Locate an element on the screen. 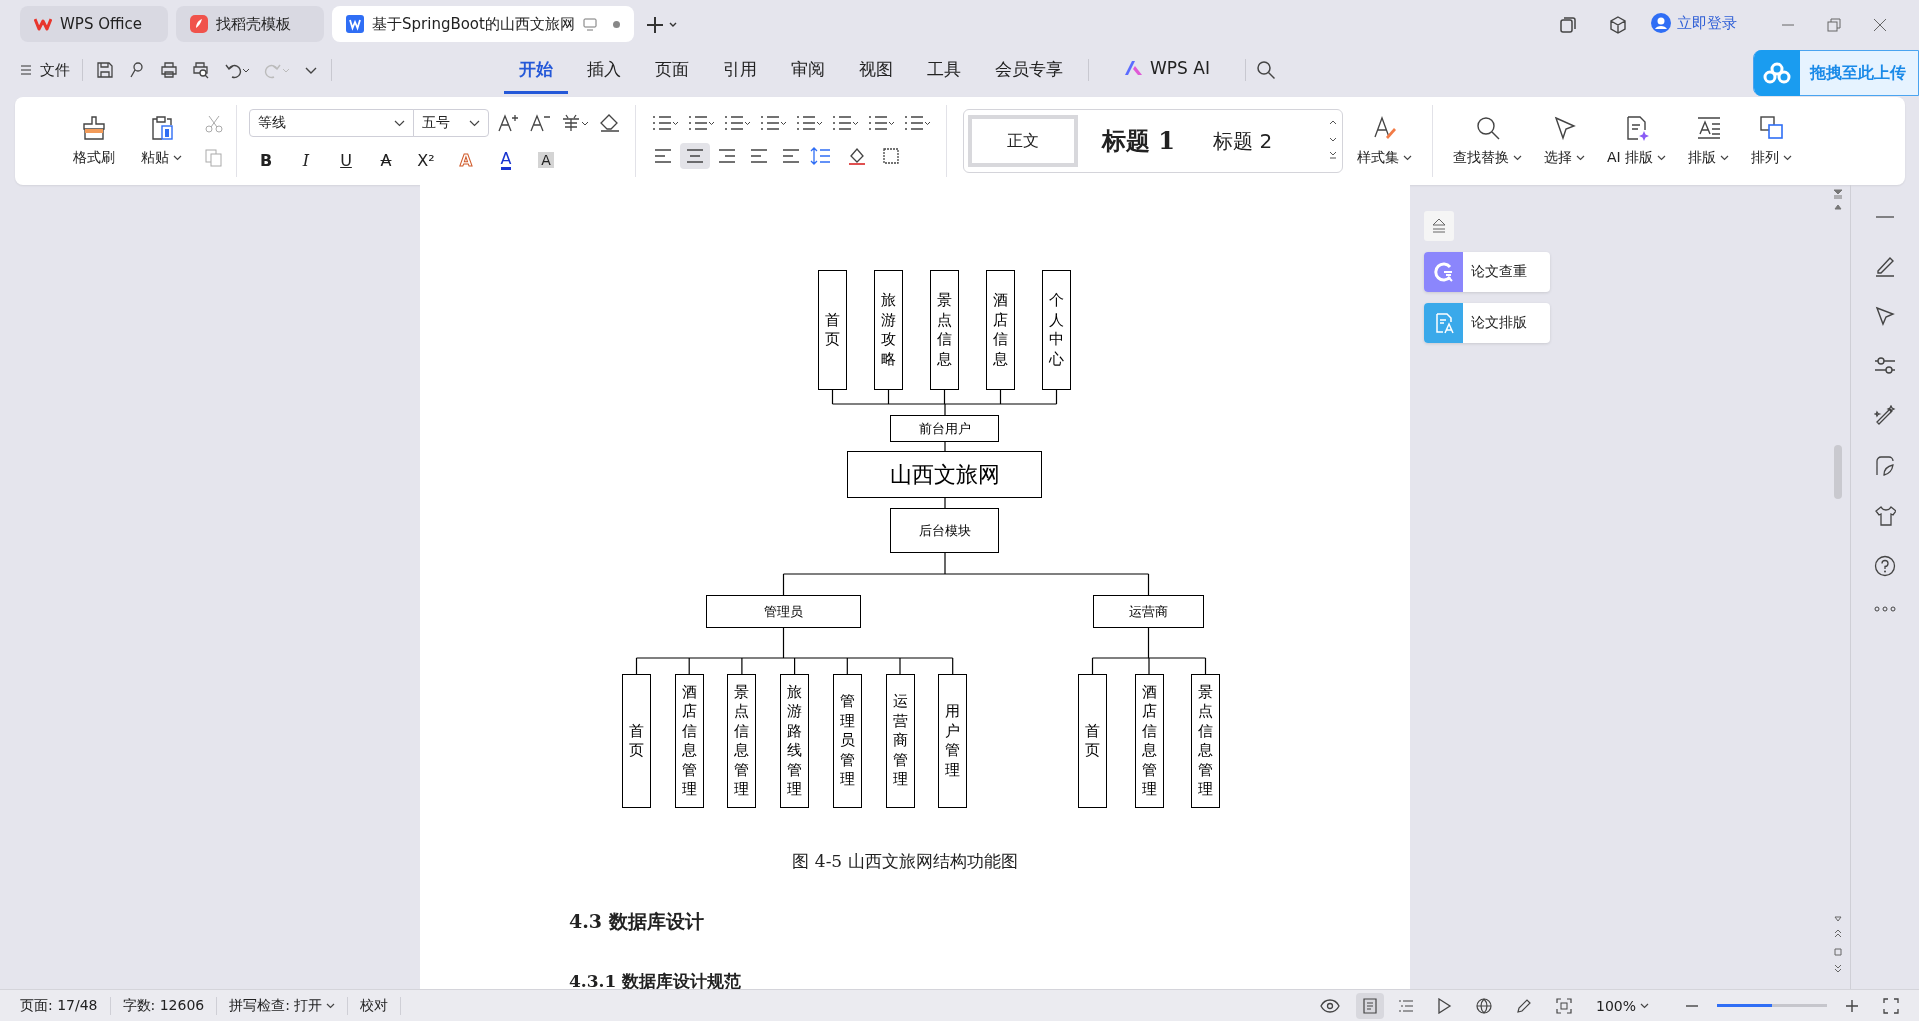 Image resolution: width=1919 pixels, height=1021 pixels. globe-icon is located at coordinates (1483, 1005).